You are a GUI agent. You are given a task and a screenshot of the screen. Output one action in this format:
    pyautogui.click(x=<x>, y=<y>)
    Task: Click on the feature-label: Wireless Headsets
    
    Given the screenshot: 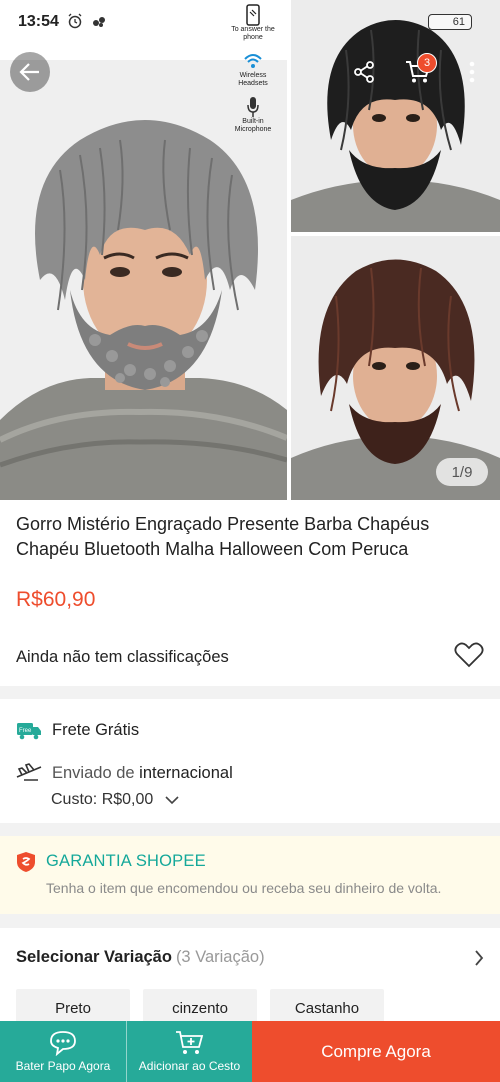 What is the action you would take?
    pyautogui.click(x=253, y=79)
    